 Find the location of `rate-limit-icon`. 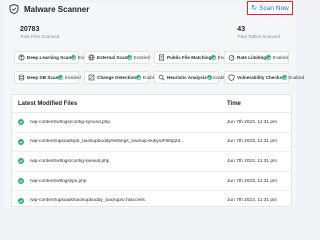

rate-limit-icon is located at coordinates (231, 57).